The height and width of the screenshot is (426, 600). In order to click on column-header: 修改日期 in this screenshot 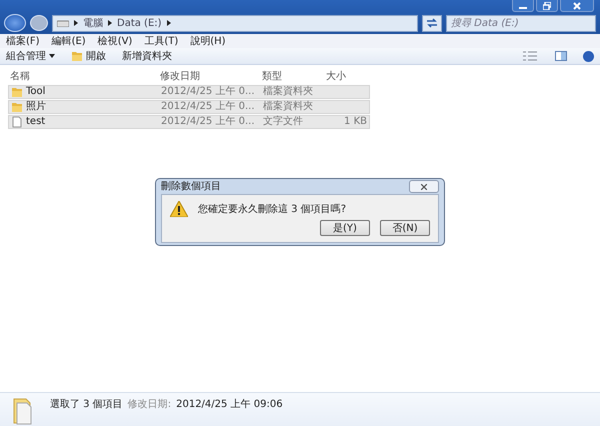, I will do `click(211, 76)`.